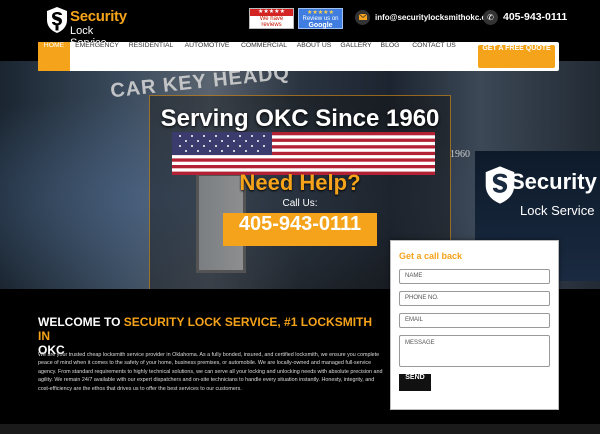 This screenshot has height=434, width=600. I want to click on need-help-heading: Need Help?, so click(300, 182).